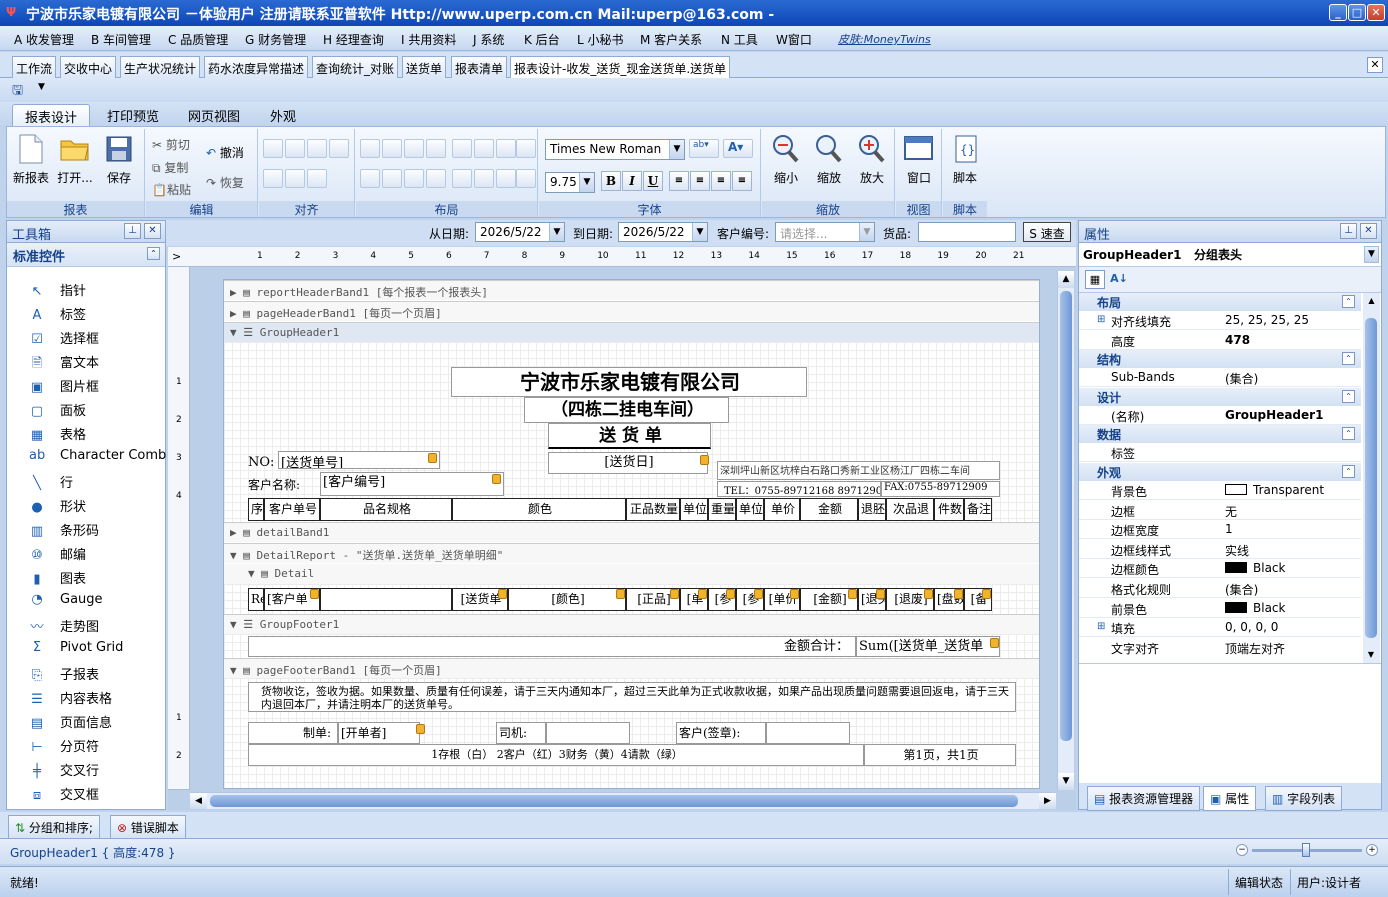 The height and width of the screenshot is (897, 1388). I want to click on property-row: (名称) GroupHeader1, so click(1220, 415).